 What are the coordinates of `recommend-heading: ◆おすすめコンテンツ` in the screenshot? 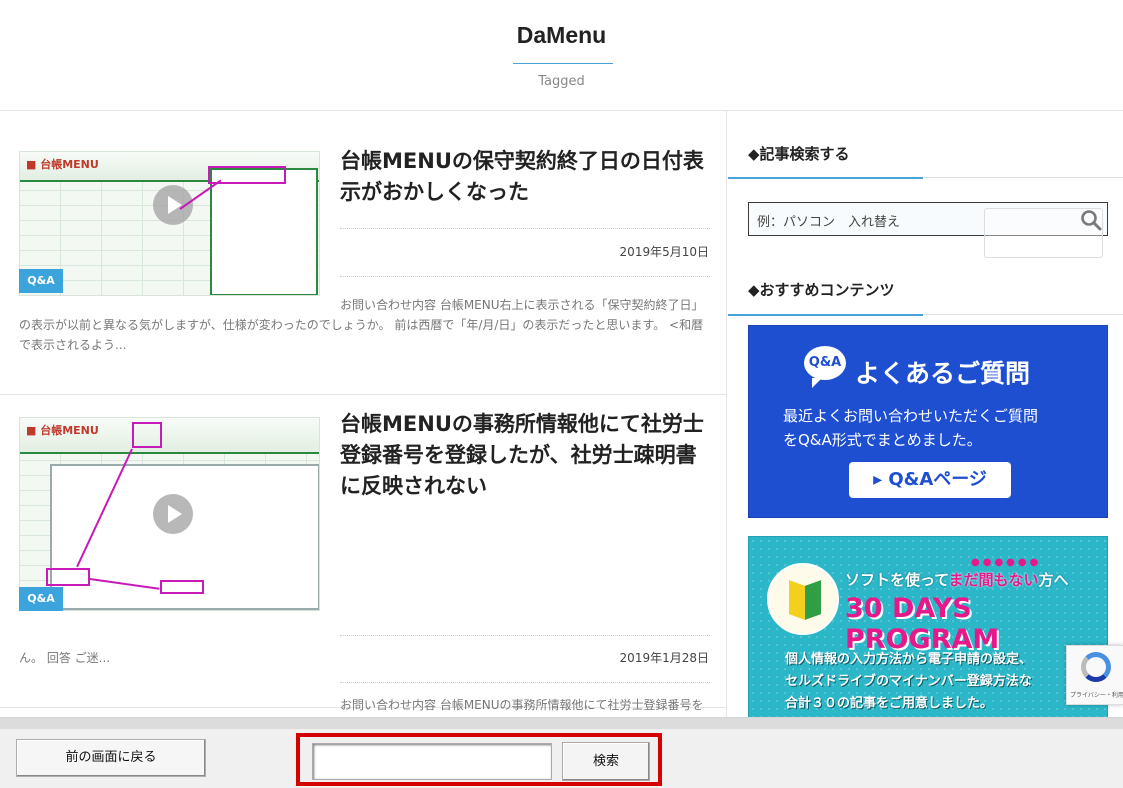 It's located at (821, 290).